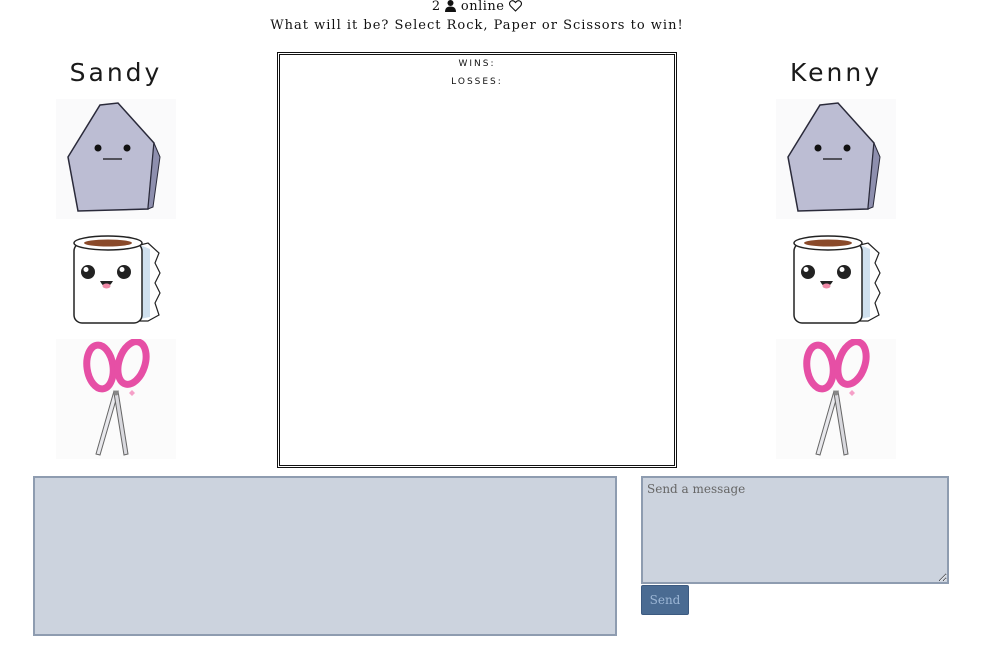 The image size is (998, 649). I want to click on left-rock-choice, so click(116, 159).